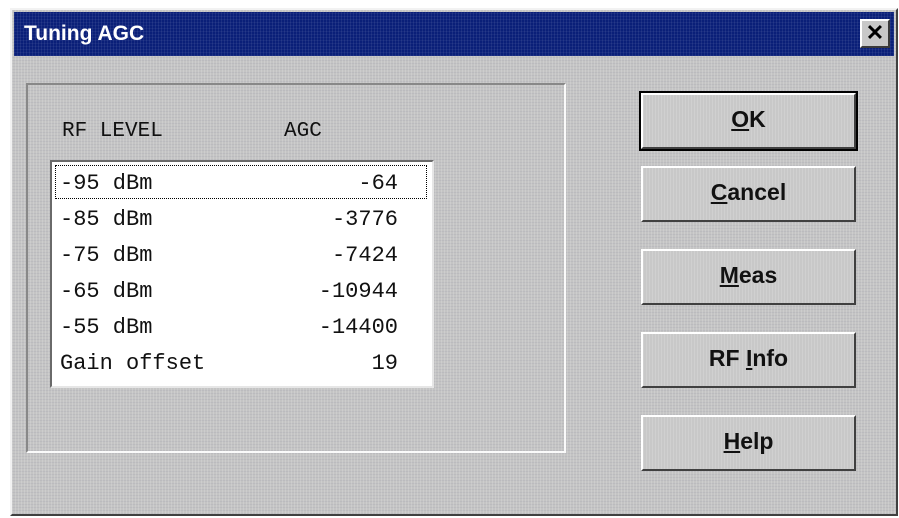  Describe the element at coordinates (757, 192) in the screenshot. I see `cancel-label: ancel` at that location.